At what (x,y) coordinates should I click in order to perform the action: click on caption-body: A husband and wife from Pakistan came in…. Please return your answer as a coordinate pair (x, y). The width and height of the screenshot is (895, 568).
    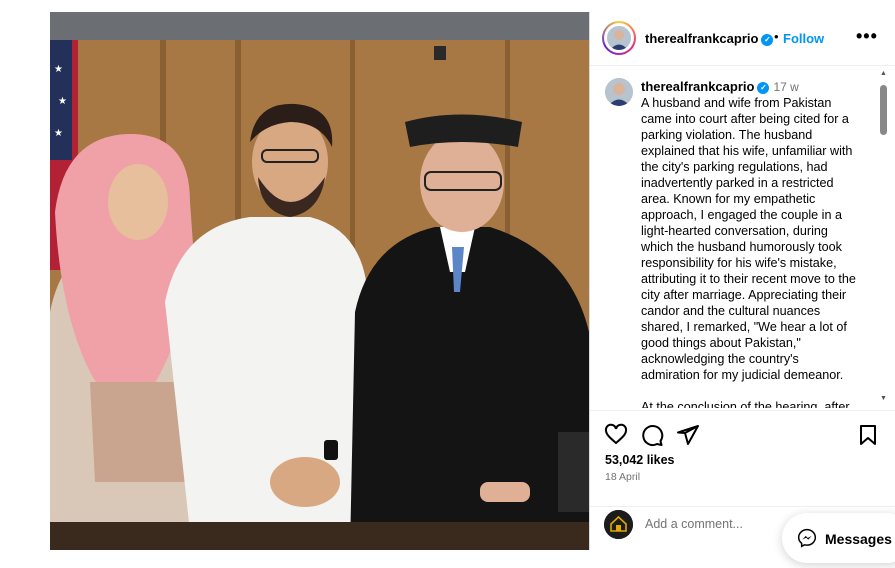
    Looking at the image, I should click on (748, 239).